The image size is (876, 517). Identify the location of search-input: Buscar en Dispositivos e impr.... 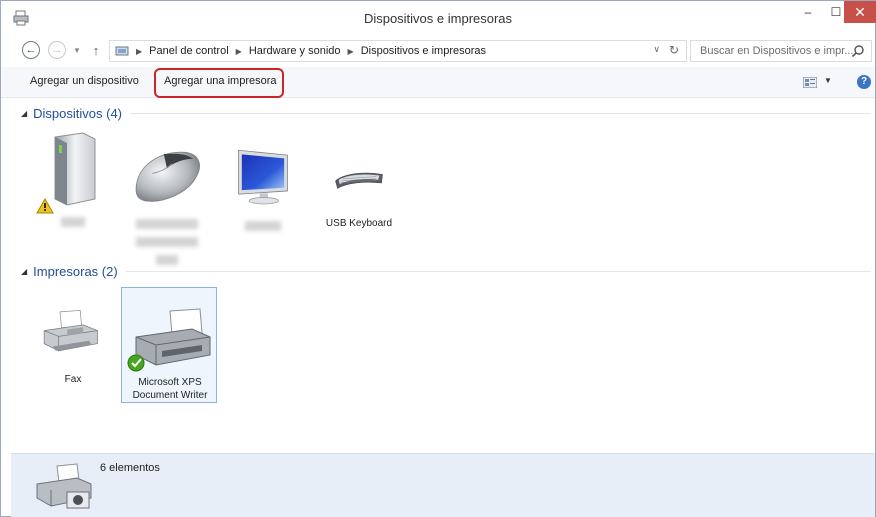
(781, 51).